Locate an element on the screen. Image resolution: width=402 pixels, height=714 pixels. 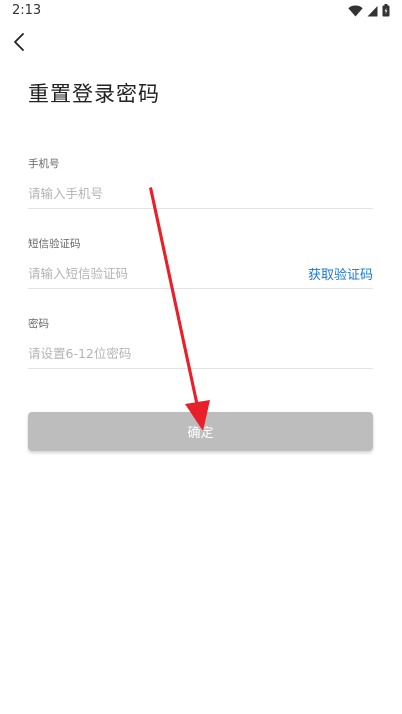
sms-code-label: 短信验证码 is located at coordinates (54, 244).